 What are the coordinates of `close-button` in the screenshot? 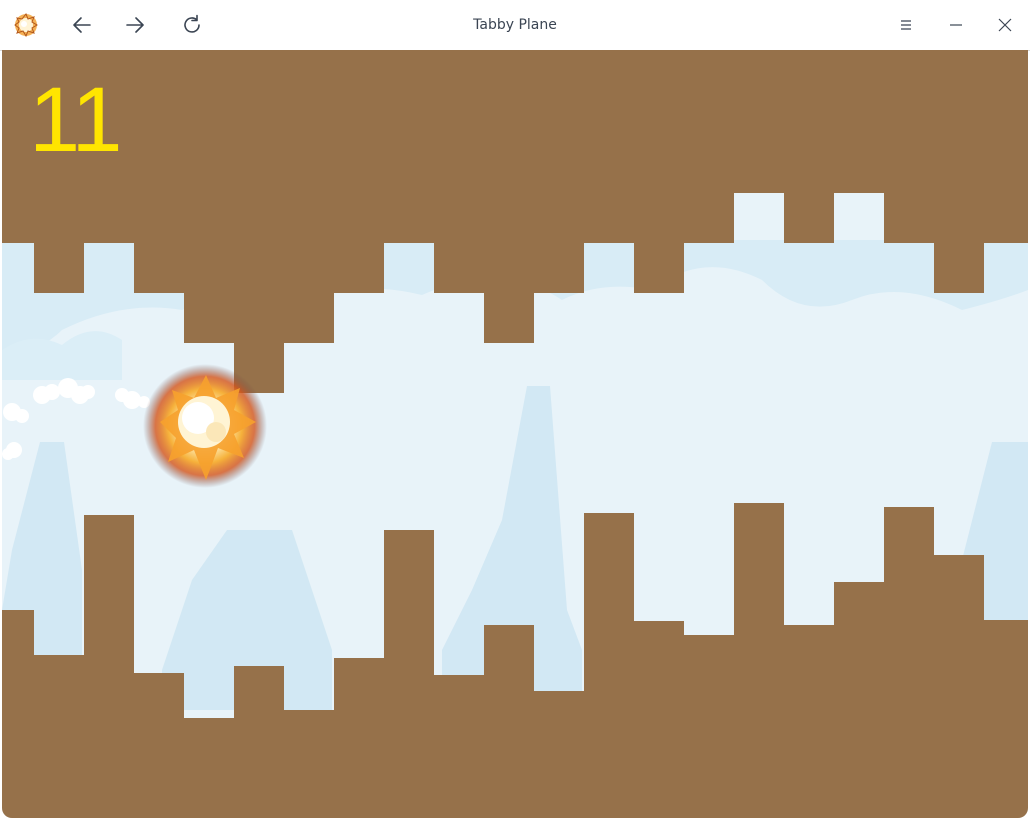 It's located at (1005, 25).